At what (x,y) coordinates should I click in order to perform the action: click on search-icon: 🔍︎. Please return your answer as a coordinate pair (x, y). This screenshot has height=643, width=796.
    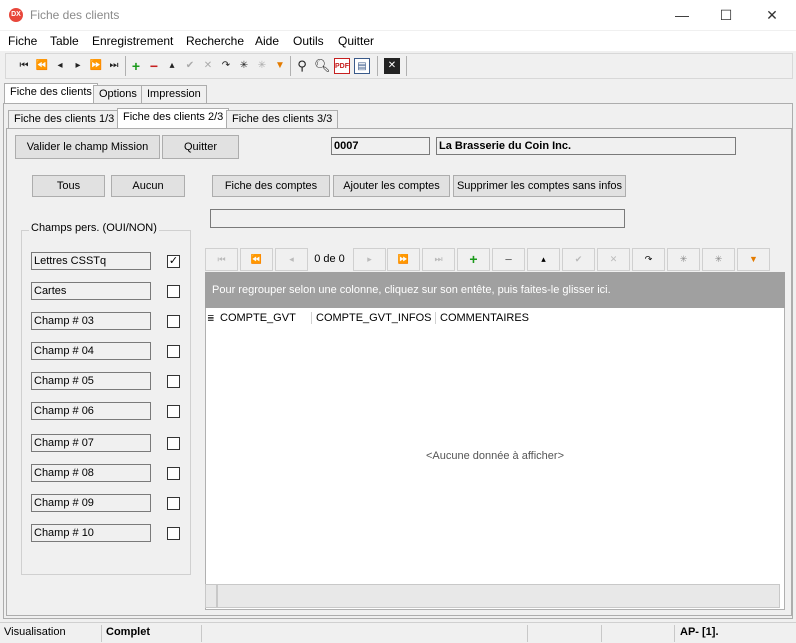
    Looking at the image, I should click on (322, 66).